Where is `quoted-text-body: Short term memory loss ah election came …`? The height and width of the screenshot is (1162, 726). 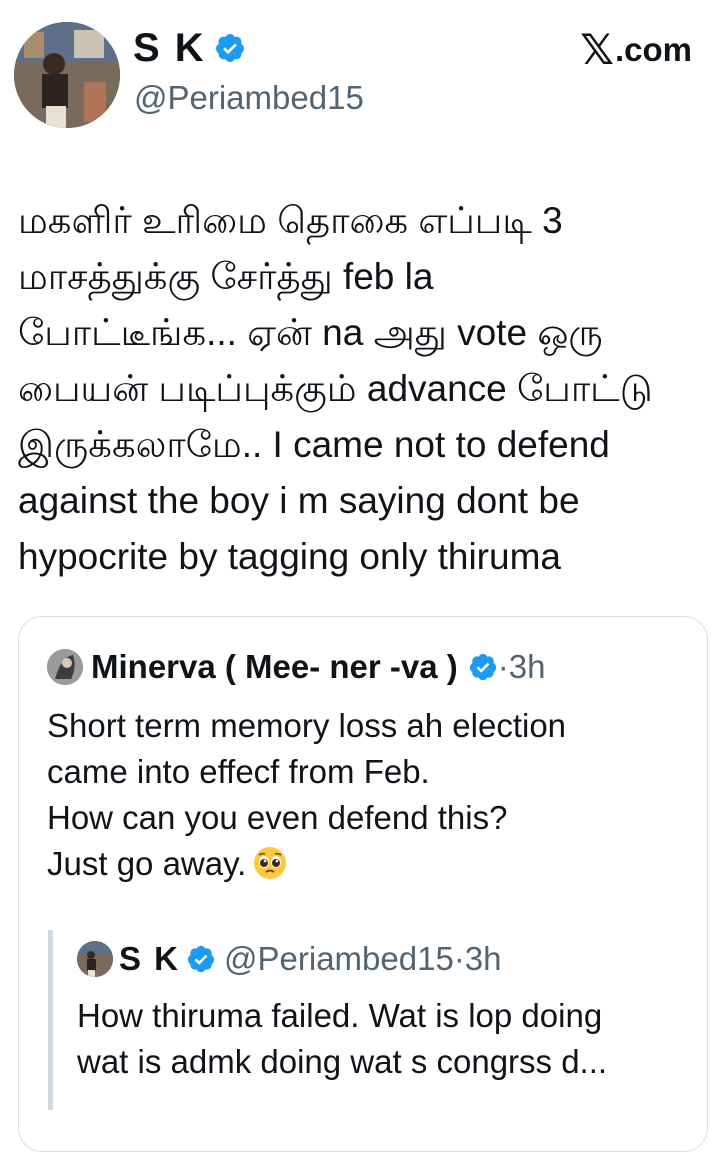 quoted-text-body: Short term memory loss ah election came … is located at coordinates (307, 794).